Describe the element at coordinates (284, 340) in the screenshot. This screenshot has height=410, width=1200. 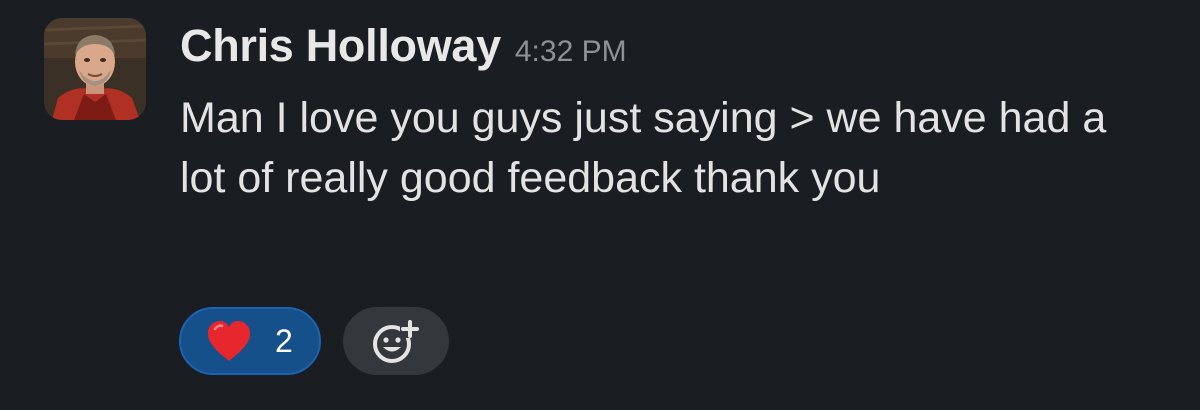
I see `reaction-count: 2` at that location.